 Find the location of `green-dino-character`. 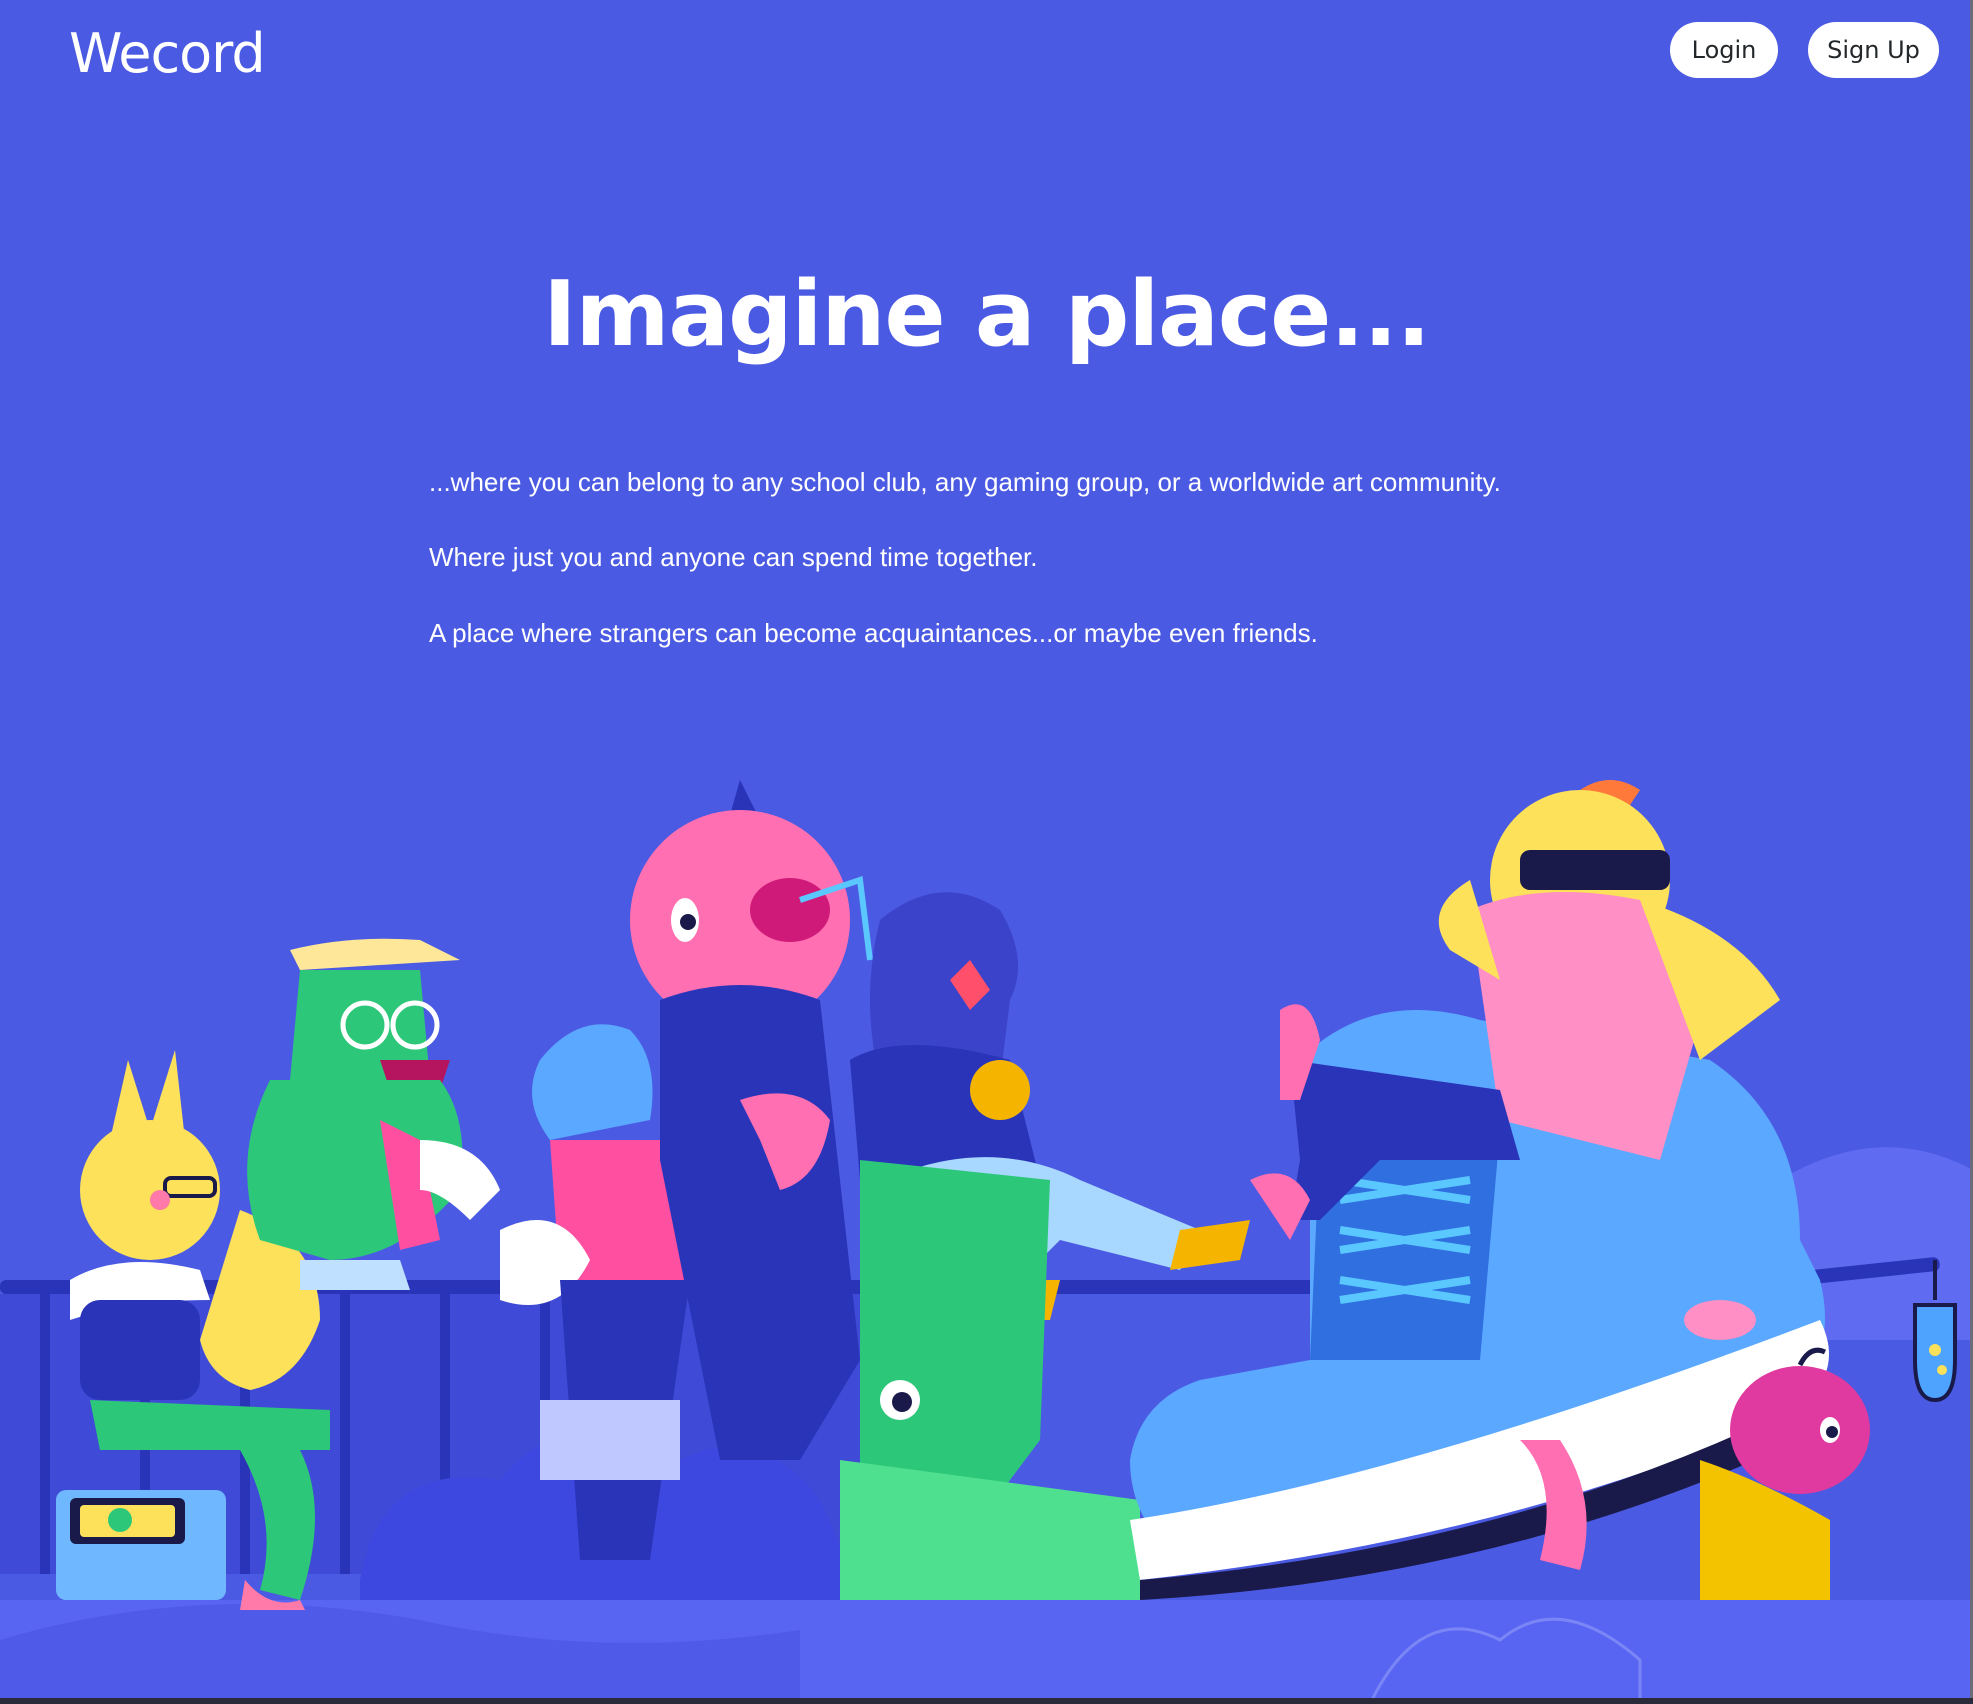

green-dino-character is located at coordinates (373, 1114).